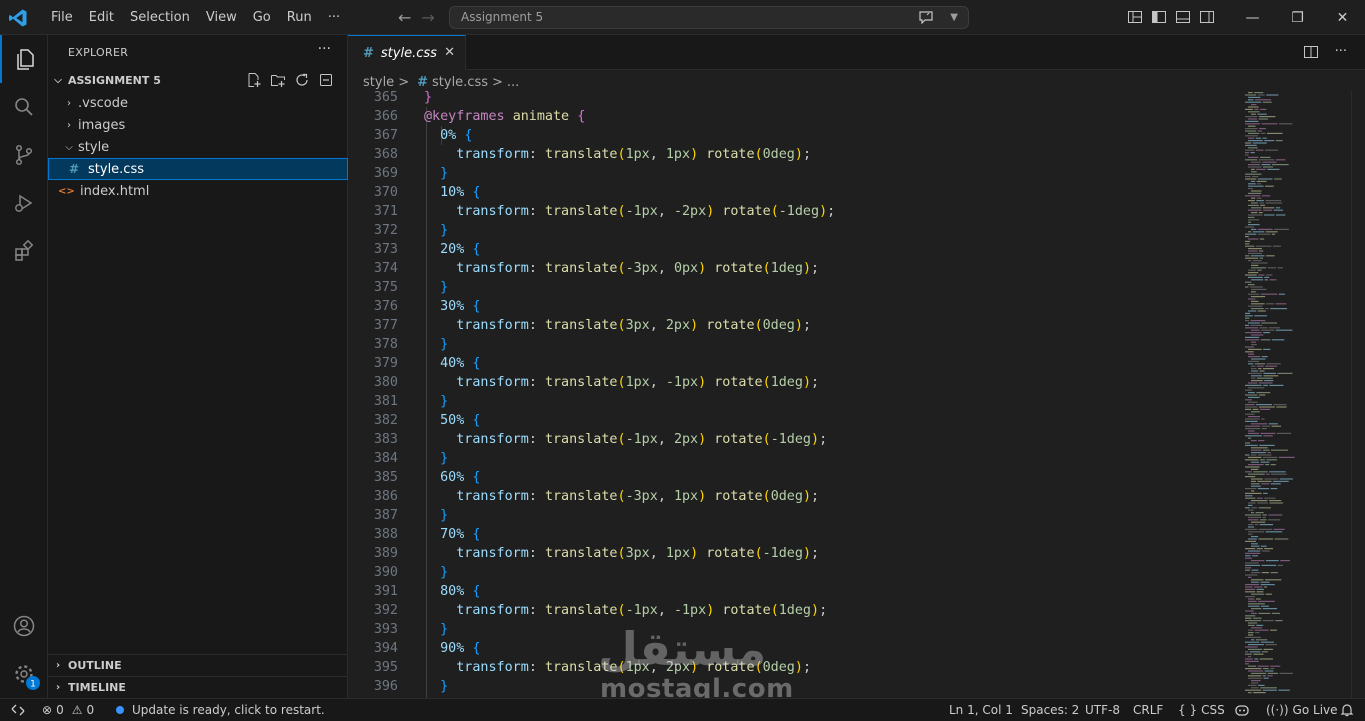 Image resolution: width=1365 pixels, height=721 pixels. I want to click on code-line: 365}, so click(793, 97).